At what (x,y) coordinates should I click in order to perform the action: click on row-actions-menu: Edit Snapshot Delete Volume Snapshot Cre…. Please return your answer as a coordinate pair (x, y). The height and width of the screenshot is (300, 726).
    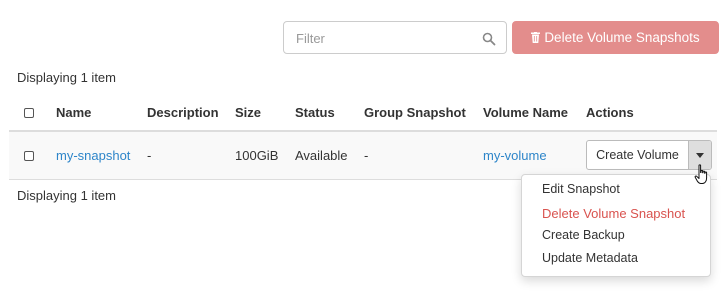
    Looking at the image, I should click on (616, 225).